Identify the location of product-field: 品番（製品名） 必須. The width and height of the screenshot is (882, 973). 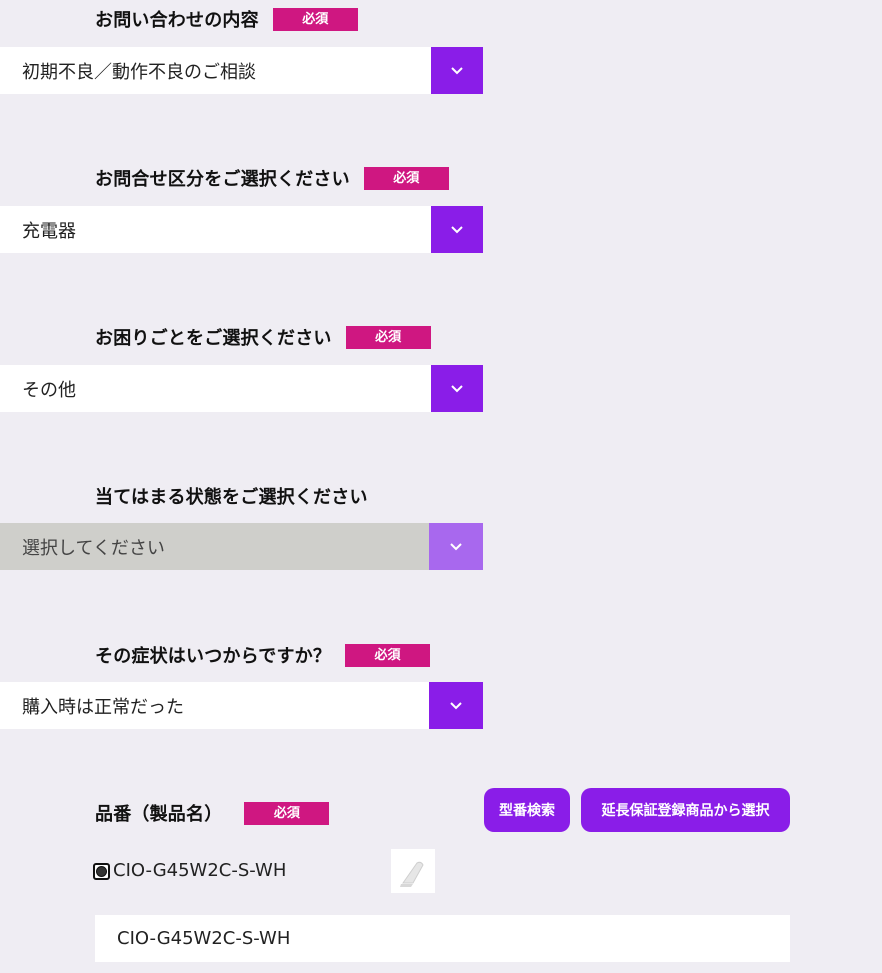
(212, 813).